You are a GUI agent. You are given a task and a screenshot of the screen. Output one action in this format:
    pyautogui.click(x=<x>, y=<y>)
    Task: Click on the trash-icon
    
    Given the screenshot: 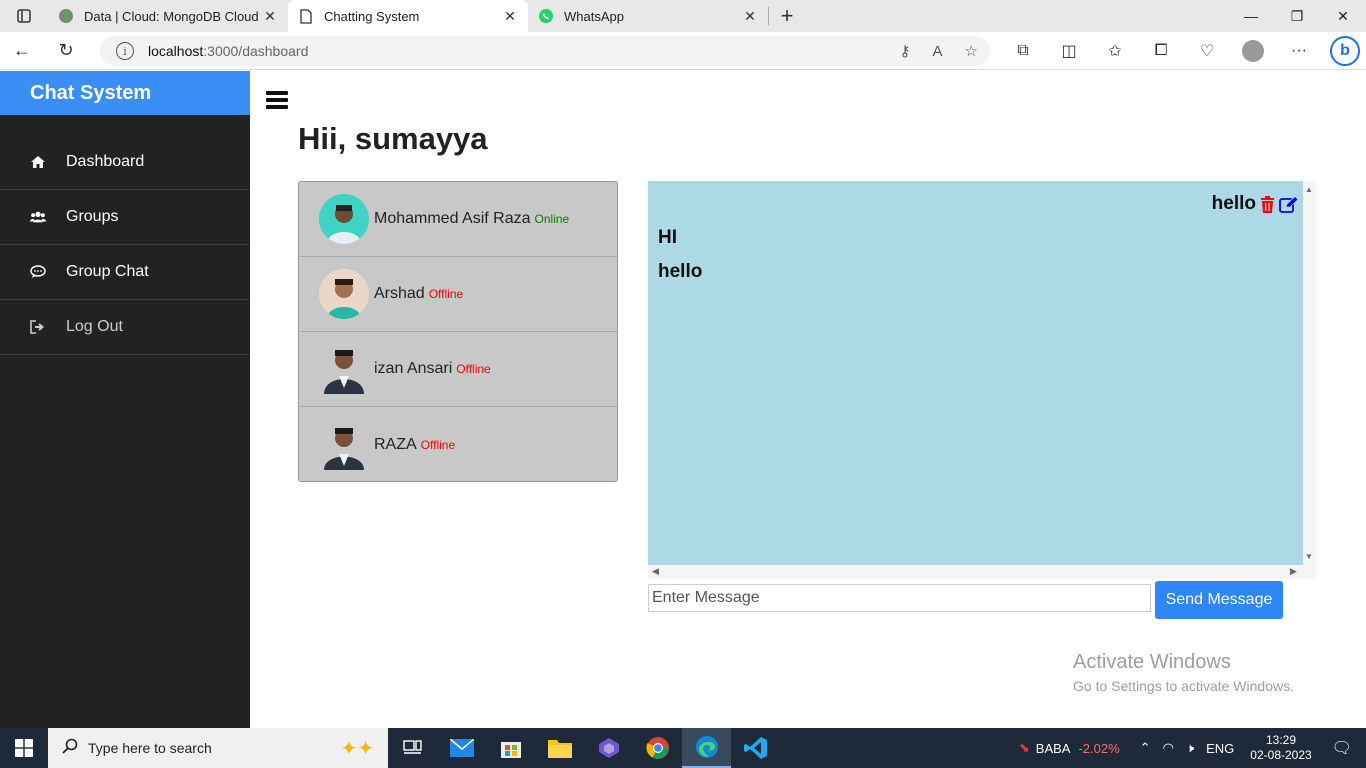 What is the action you would take?
    pyautogui.click(x=1267, y=204)
    